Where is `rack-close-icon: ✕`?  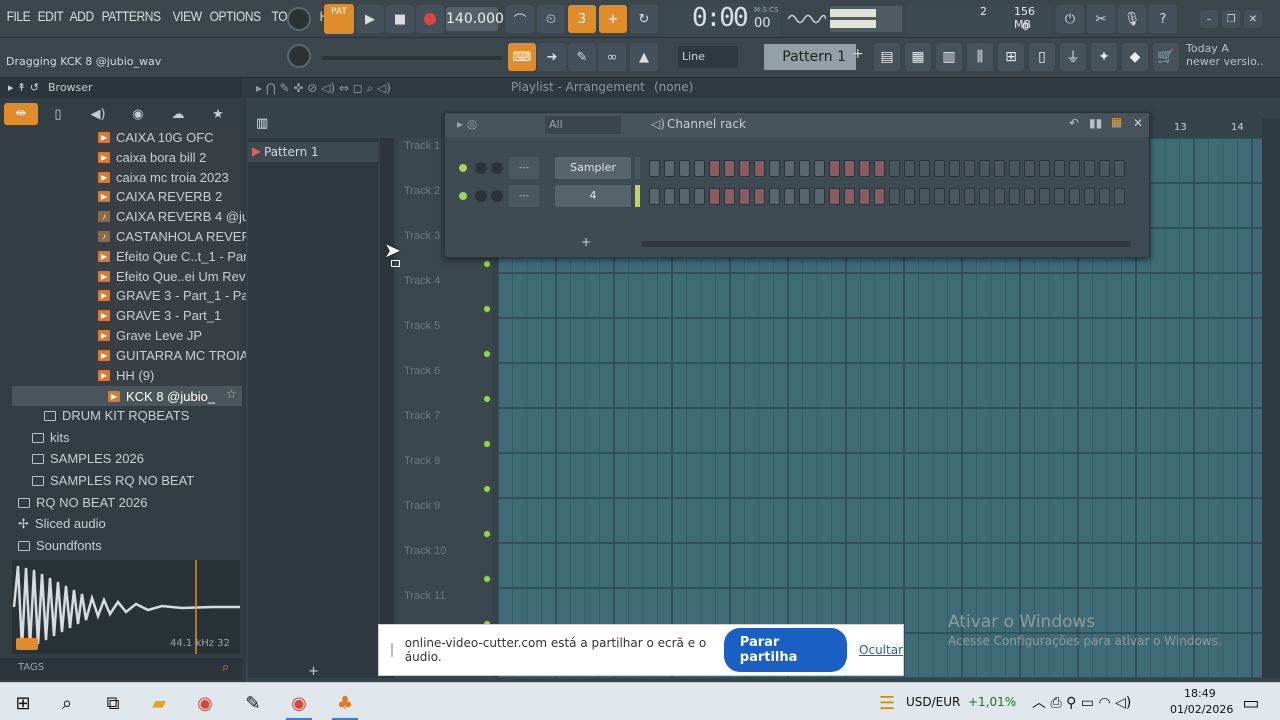 rack-close-icon: ✕ is located at coordinates (1138, 123).